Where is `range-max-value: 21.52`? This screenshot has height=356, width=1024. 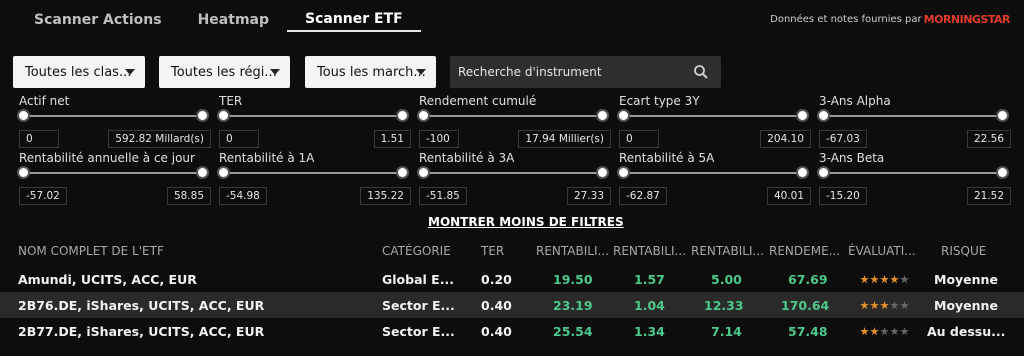
range-max-value: 21.52 is located at coordinates (988, 196).